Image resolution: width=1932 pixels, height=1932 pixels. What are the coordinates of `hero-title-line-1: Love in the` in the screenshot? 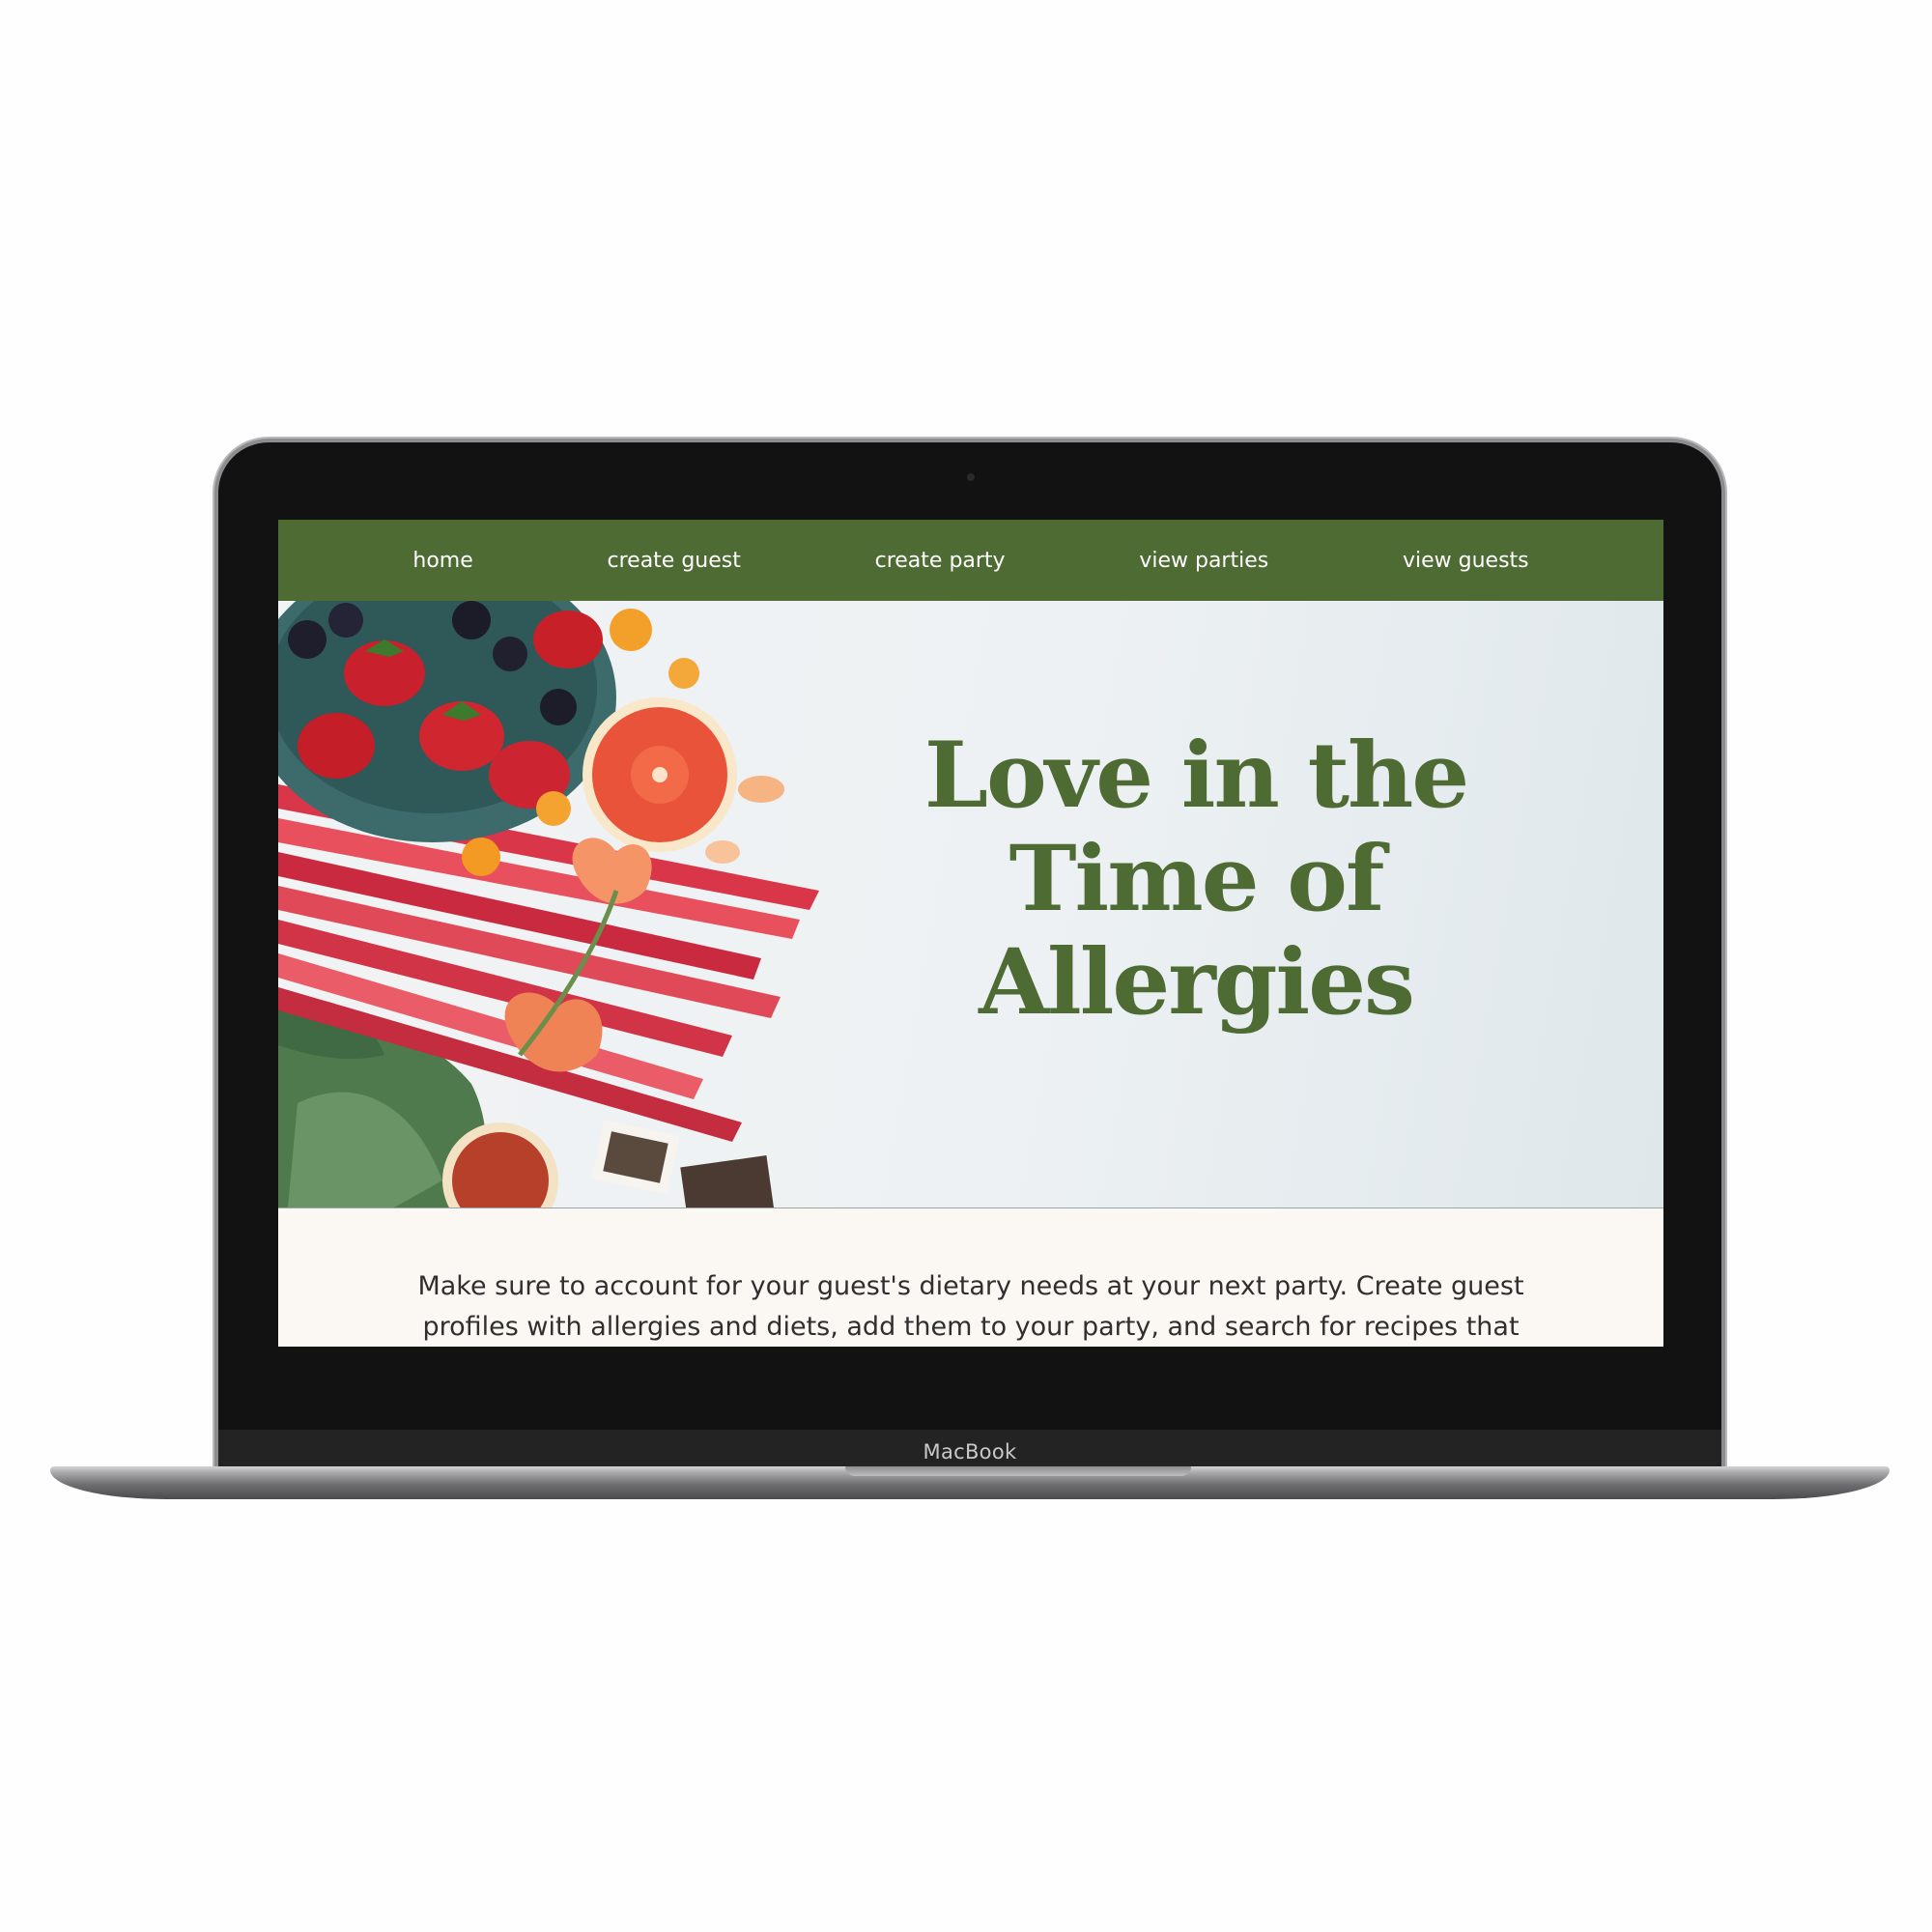 It's located at (1196, 776).